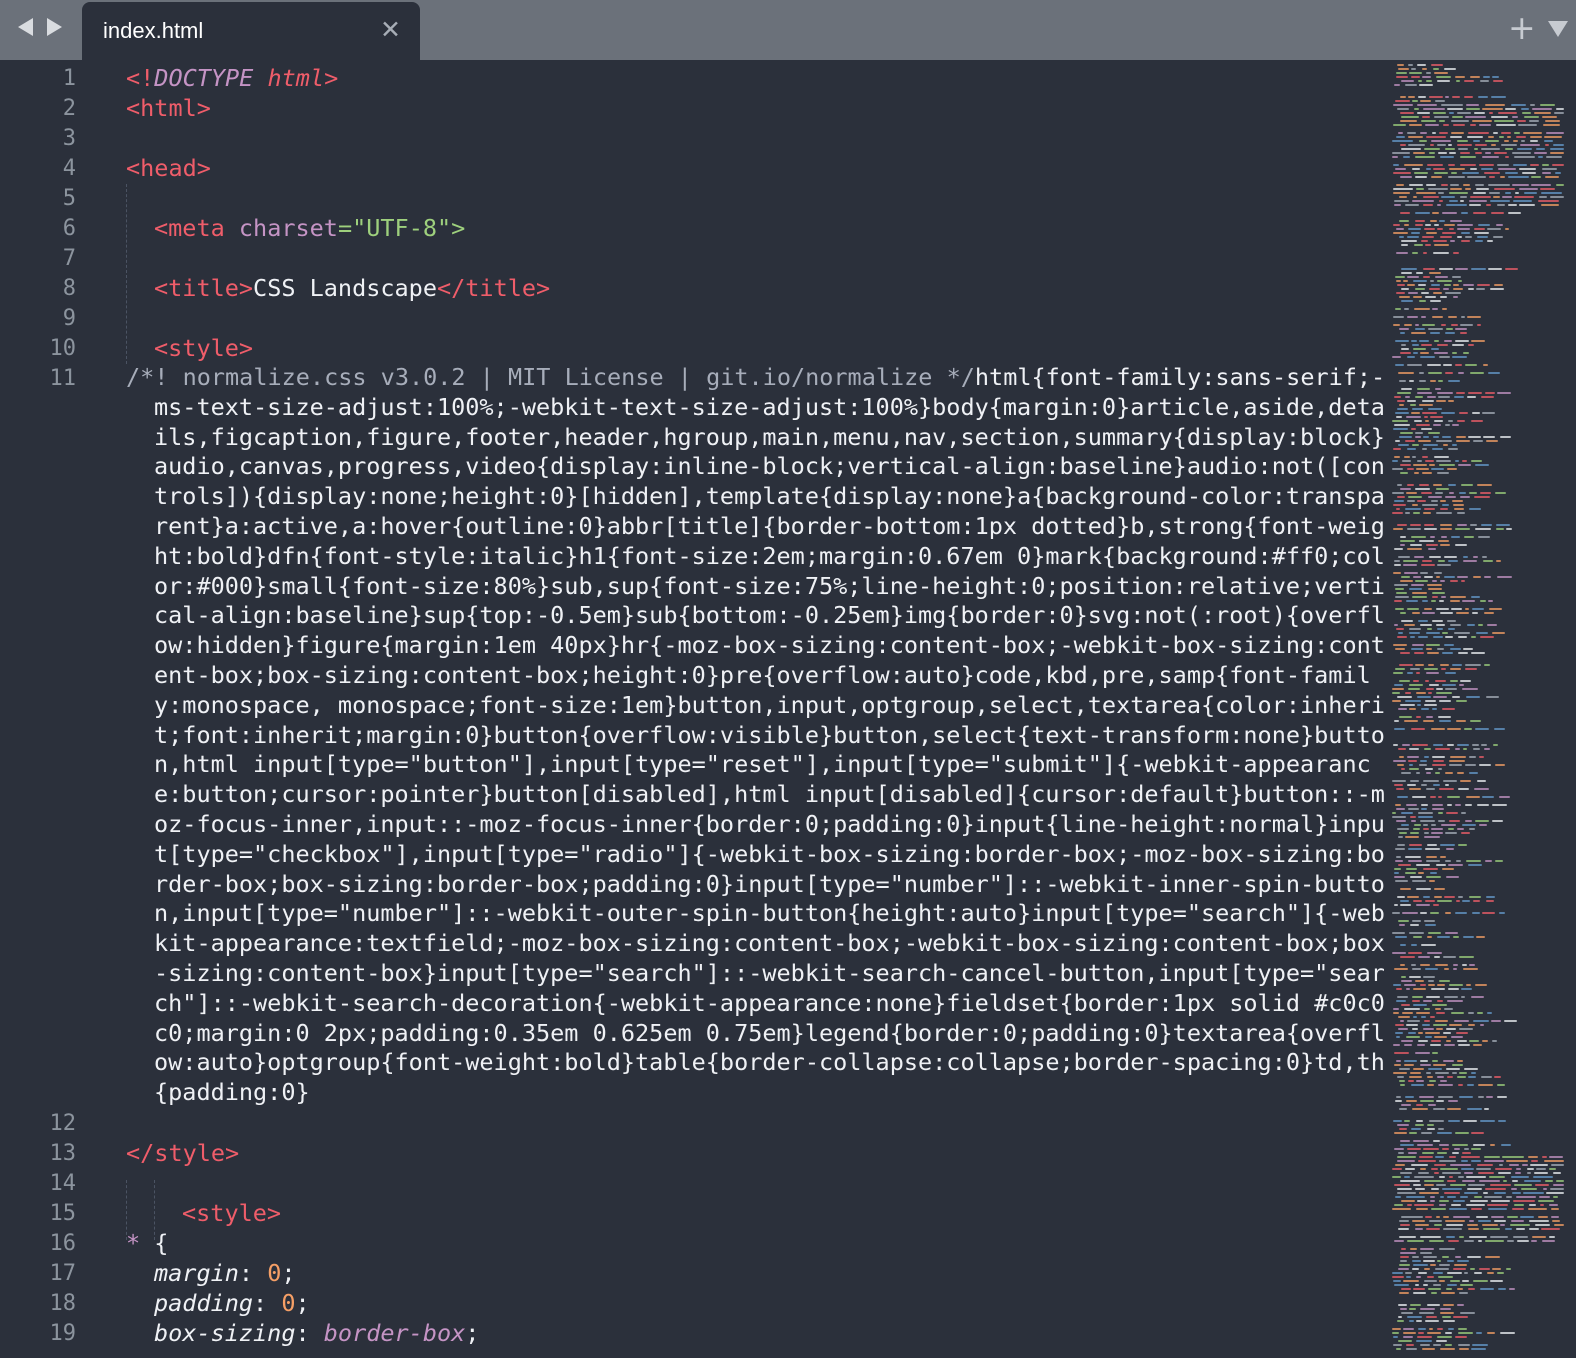 Image resolution: width=1576 pixels, height=1358 pixels. What do you see at coordinates (1480, 709) in the screenshot?
I see `minimap` at bounding box center [1480, 709].